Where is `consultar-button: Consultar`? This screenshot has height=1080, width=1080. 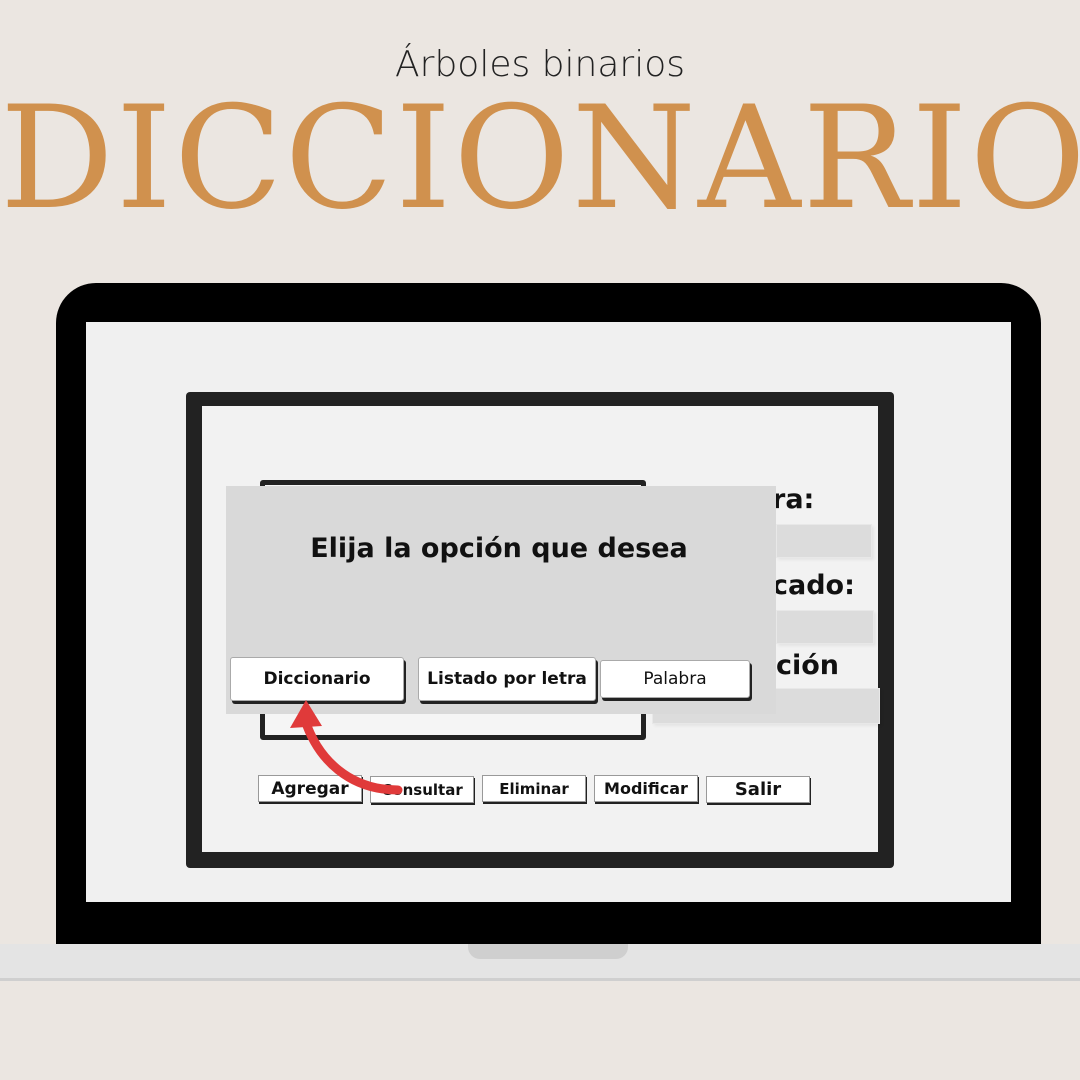 consultar-button: Consultar is located at coordinates (422, 789).